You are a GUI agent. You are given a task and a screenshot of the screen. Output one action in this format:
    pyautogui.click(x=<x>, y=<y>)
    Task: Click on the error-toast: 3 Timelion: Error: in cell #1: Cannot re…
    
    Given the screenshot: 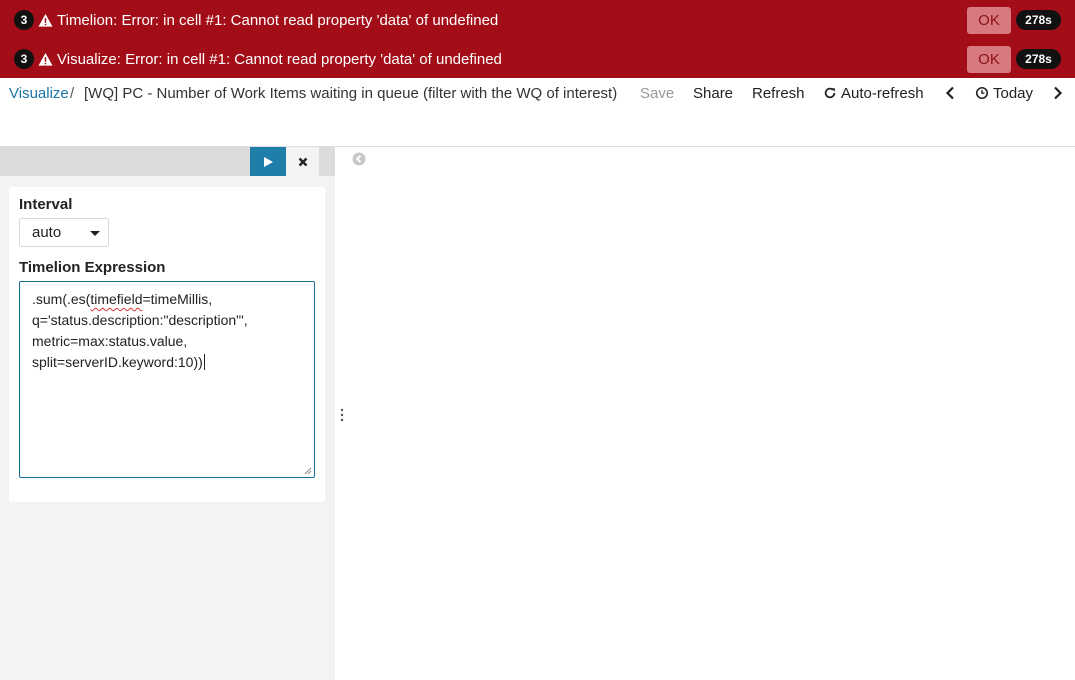 What is the action you would take?
    pyautogui.click(x=537, y=20)
    